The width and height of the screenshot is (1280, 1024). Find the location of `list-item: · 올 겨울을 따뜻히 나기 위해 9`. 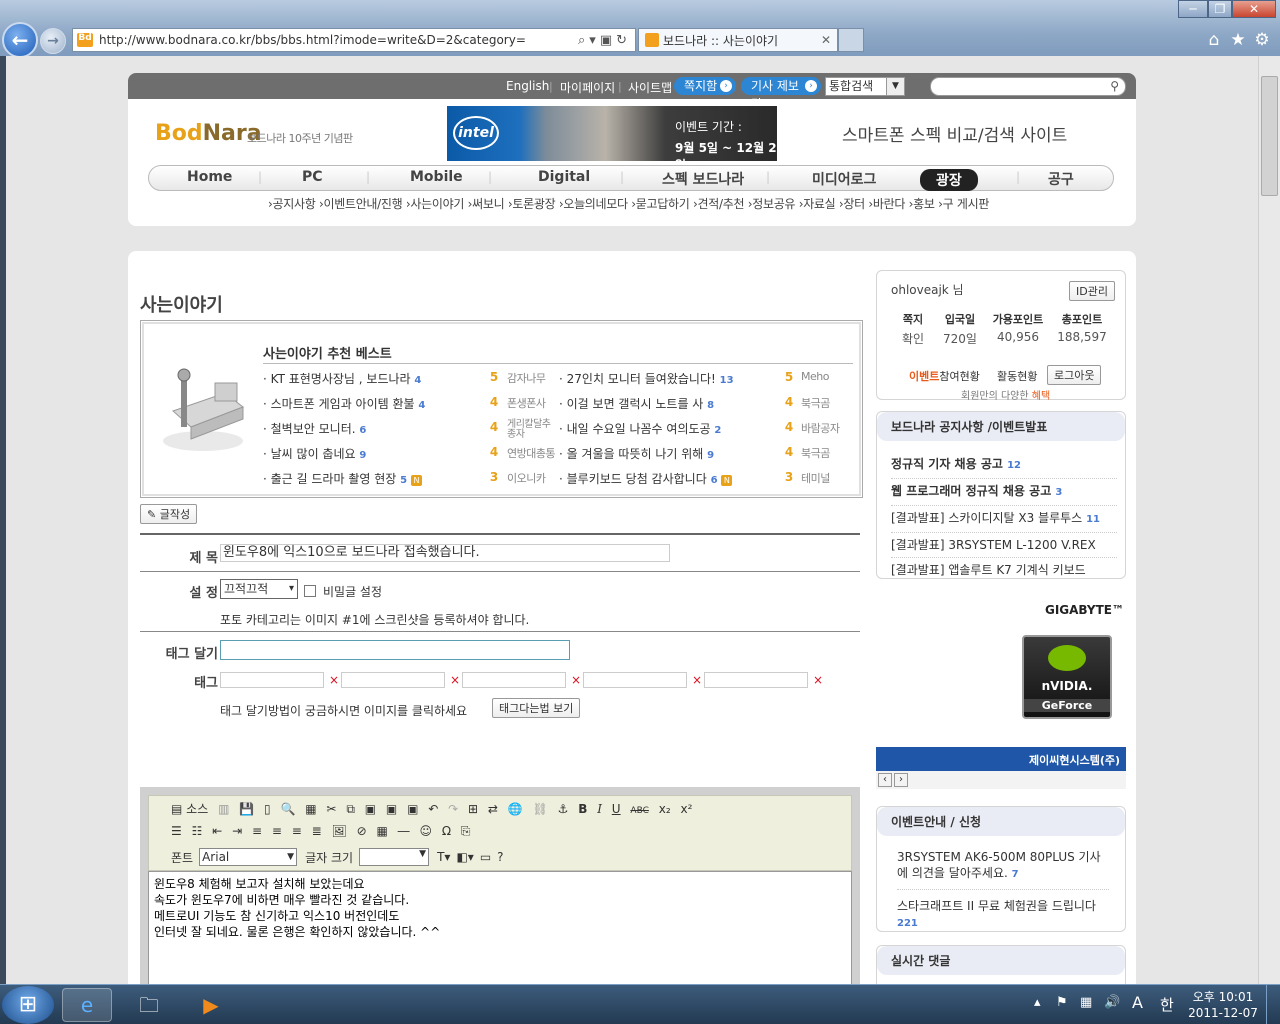

list-item: · 올 겨울을 따뜻히 나기 위해 9 is located at coordinates (669, 455).